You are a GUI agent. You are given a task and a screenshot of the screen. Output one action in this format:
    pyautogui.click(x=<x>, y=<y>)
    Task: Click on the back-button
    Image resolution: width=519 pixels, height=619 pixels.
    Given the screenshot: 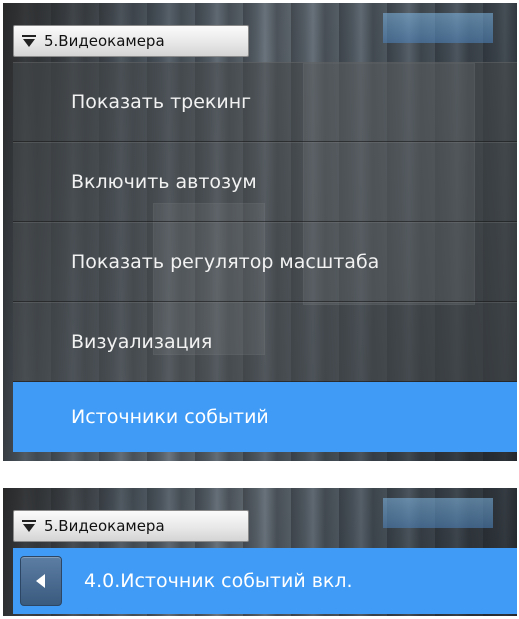 What is the action you would take?
    pyautogui.click(x=41, y=581)
    